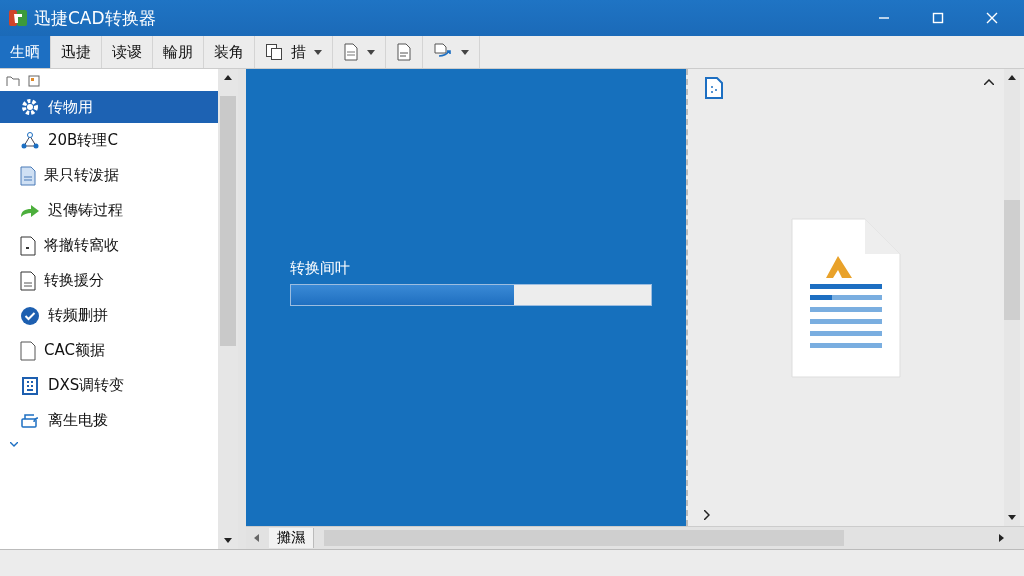 The image size is (1024, 576). What do you see at coordinates (109, 385) in the screenshot?
I see `sidebar-item: DXS调转变` at bounding box center [109, 385].